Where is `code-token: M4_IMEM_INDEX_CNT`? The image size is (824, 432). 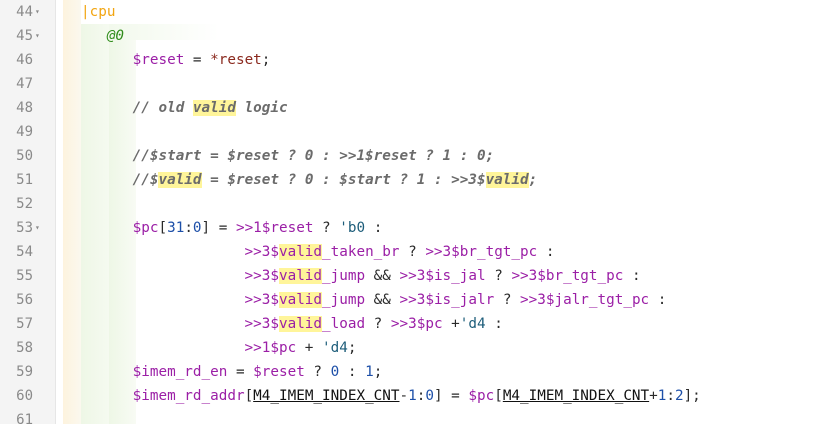 code-token: M4_IMEM_INDEX_CNT is located at coordinates (576, 396).